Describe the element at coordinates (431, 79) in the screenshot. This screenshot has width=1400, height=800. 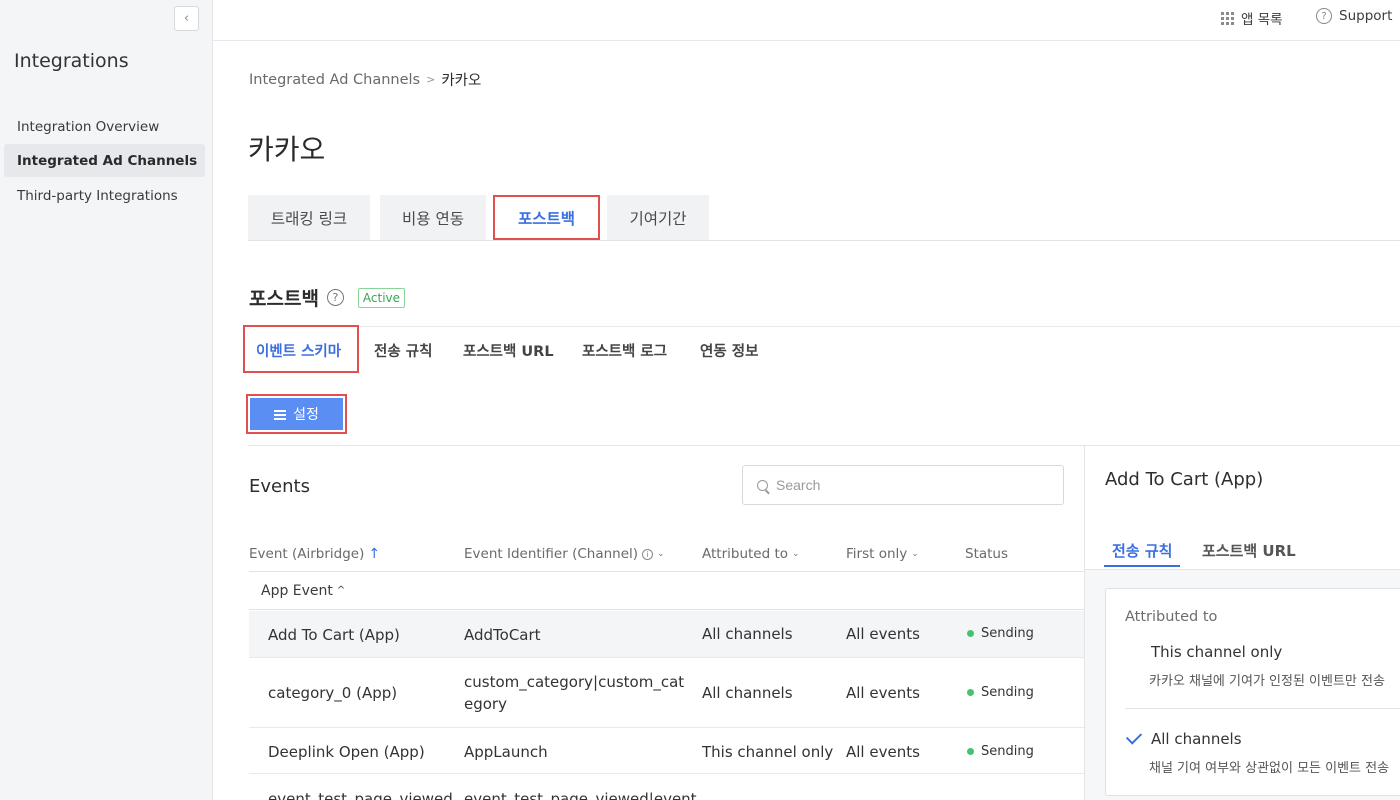
I see `chevron-right-icon: >` at that location.